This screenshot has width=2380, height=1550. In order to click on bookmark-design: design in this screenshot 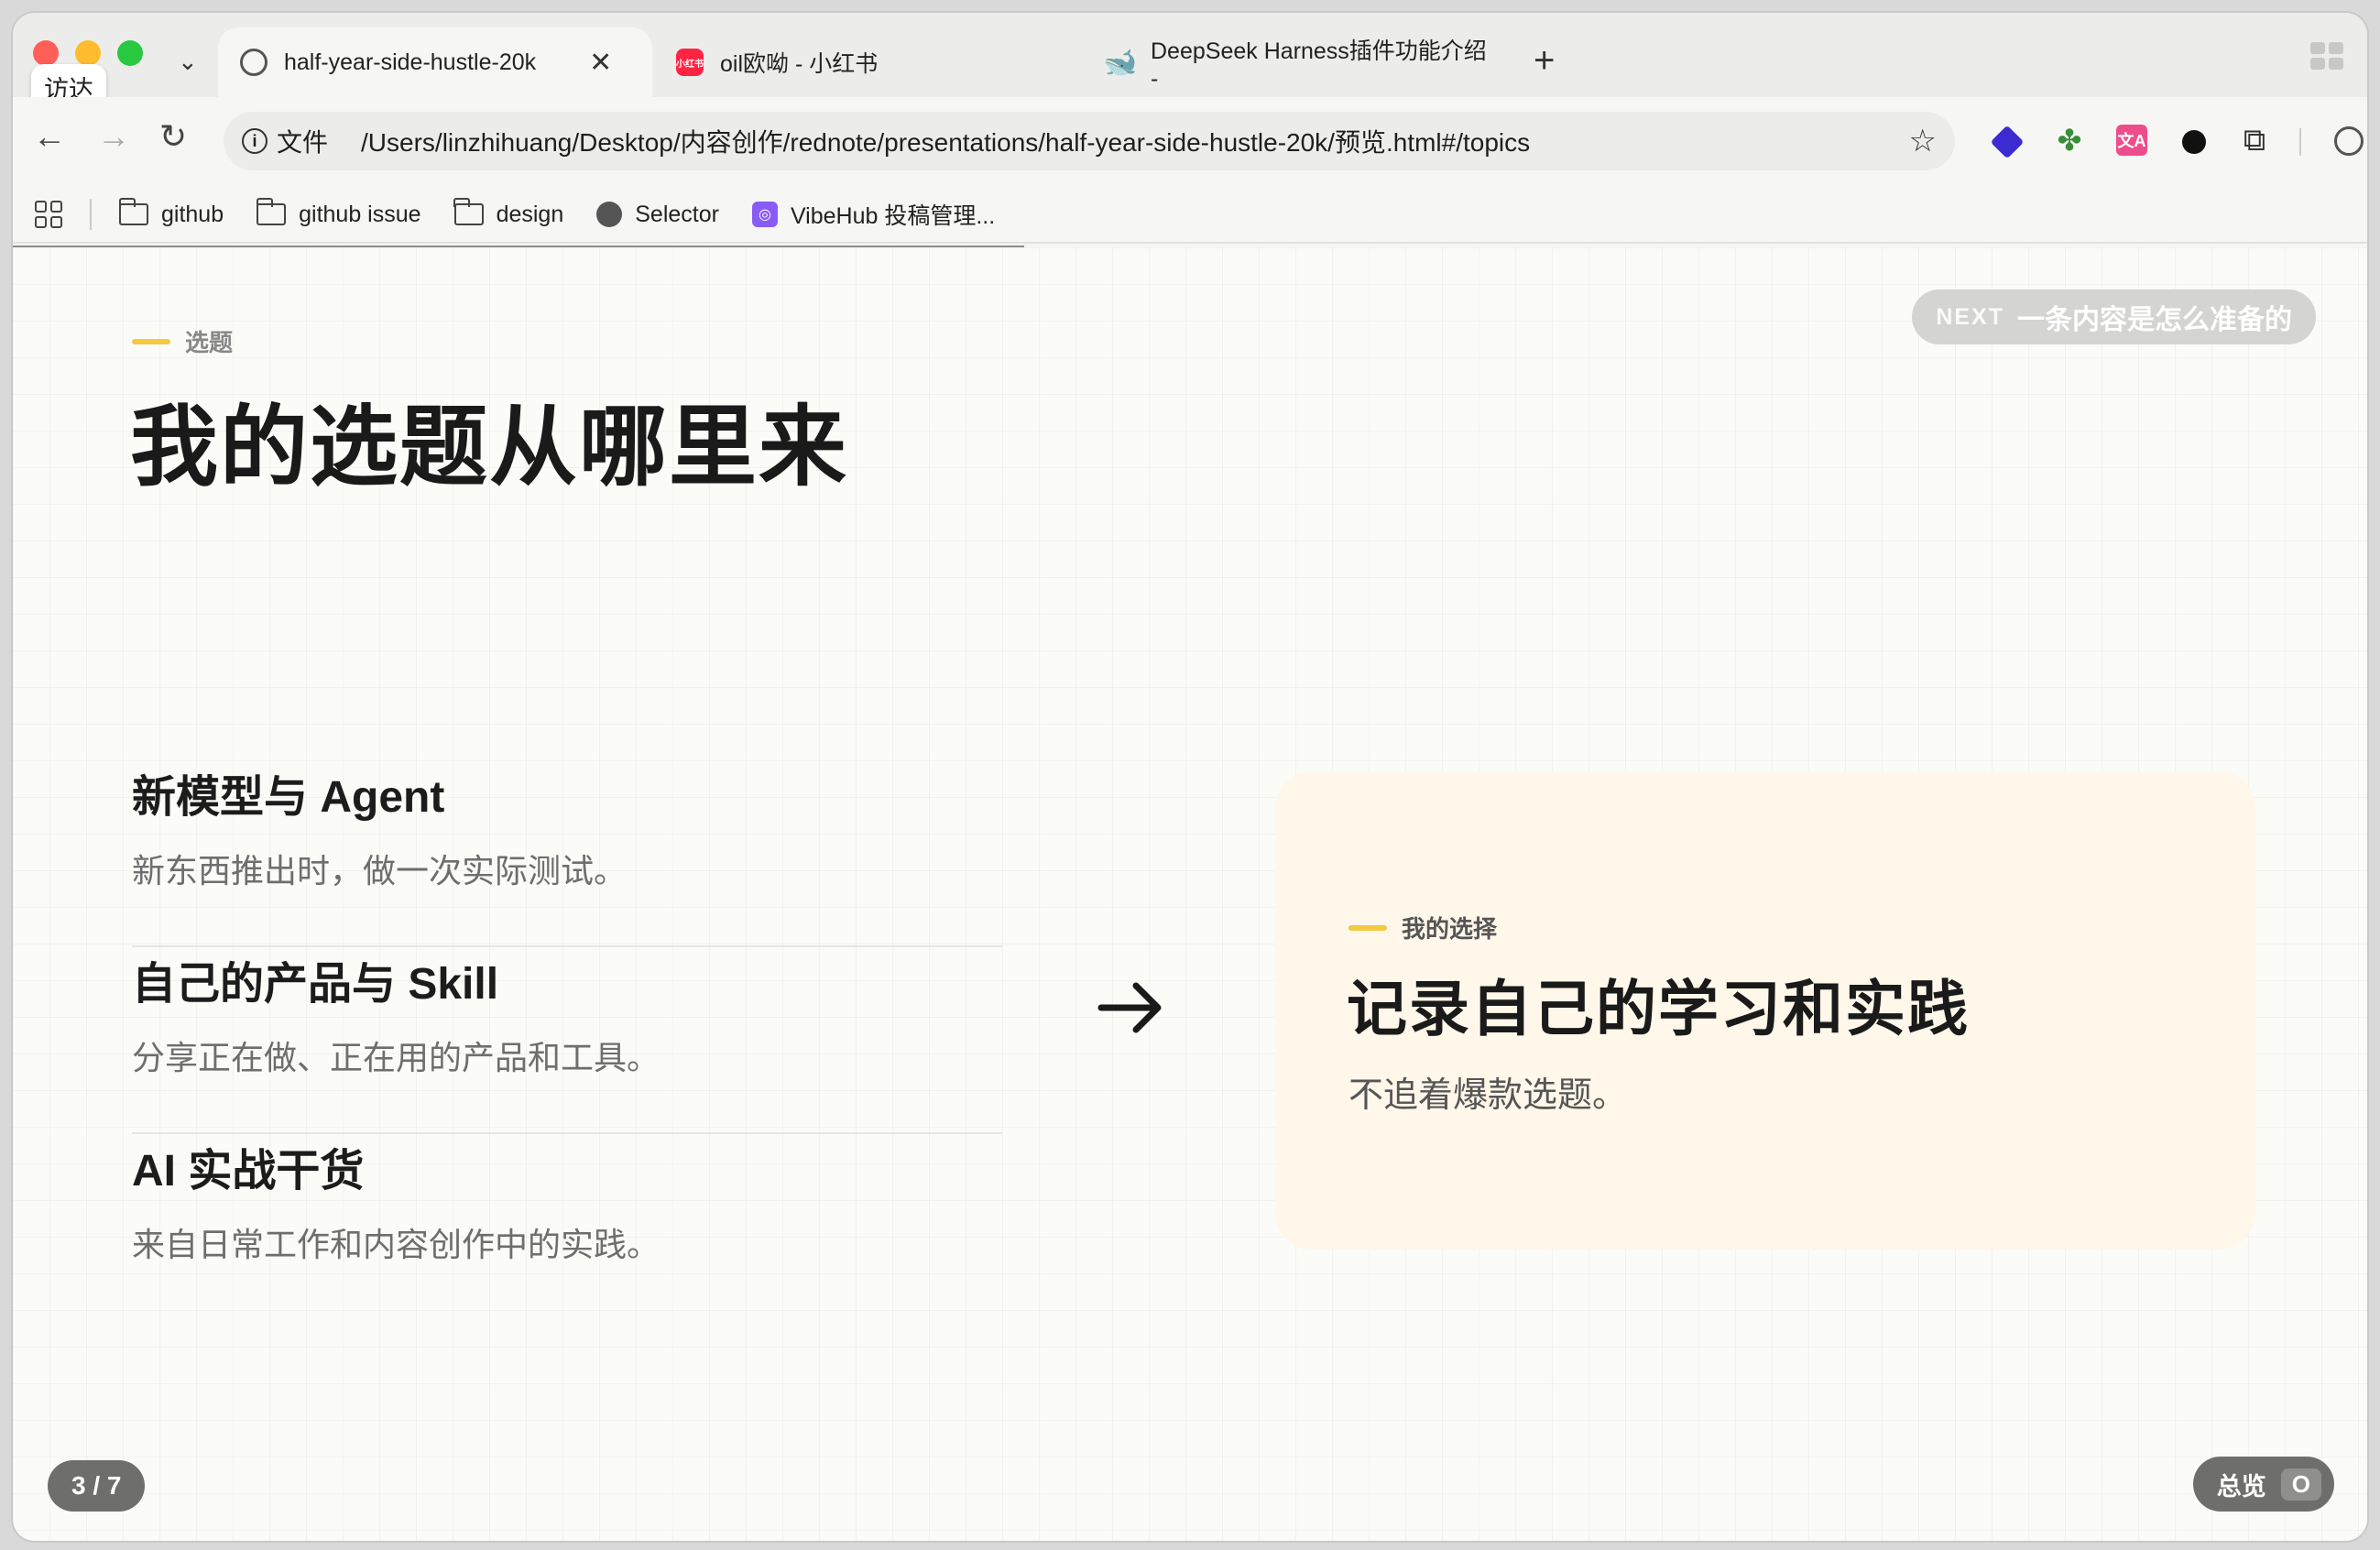, I will do `click(508, 213)`.